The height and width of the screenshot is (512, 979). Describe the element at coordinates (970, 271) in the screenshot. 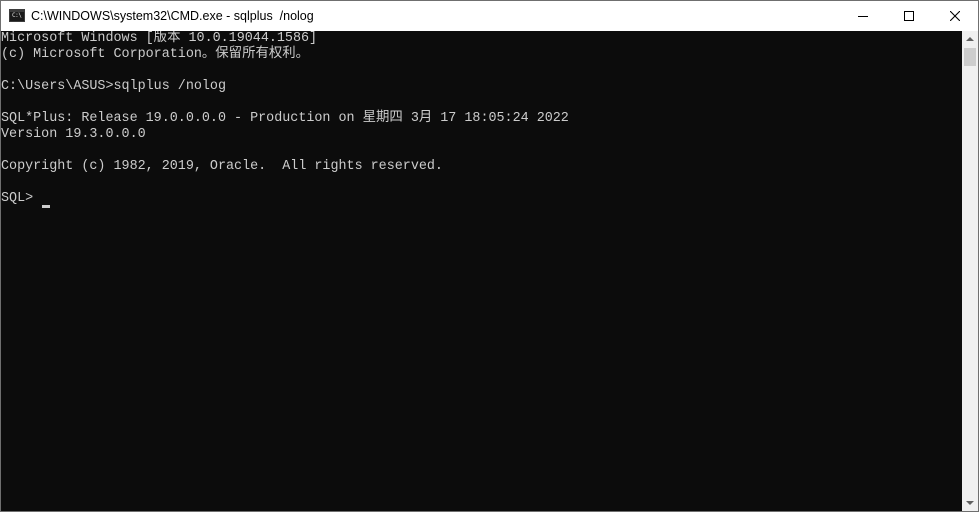

I see `vertical-scrollbar` at that location.